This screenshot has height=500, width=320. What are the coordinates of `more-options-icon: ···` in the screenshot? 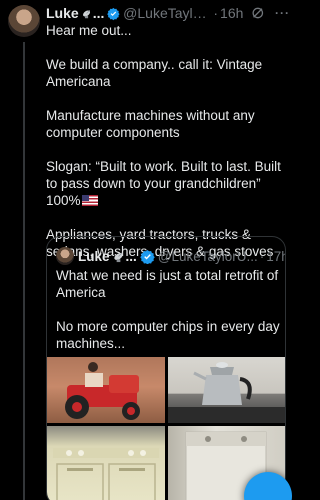 It's located at (282, 13).